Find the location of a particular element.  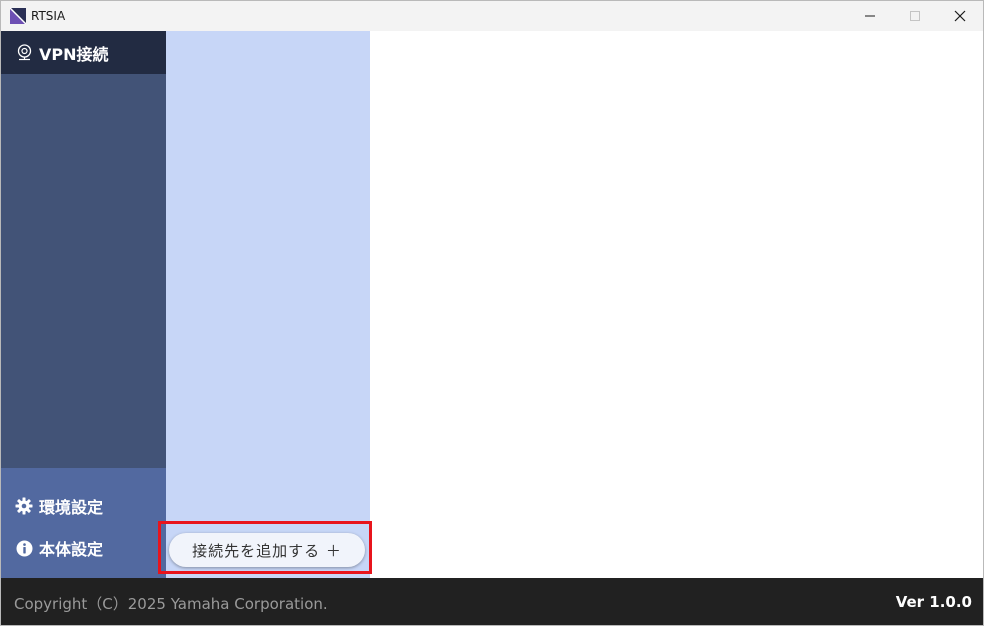

maximize-button is located at coordinates (915, 16).